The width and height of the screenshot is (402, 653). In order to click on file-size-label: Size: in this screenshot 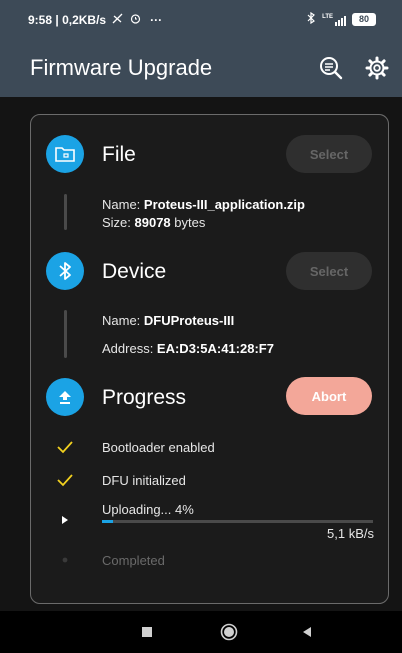, I will do `click(118, 222)`.